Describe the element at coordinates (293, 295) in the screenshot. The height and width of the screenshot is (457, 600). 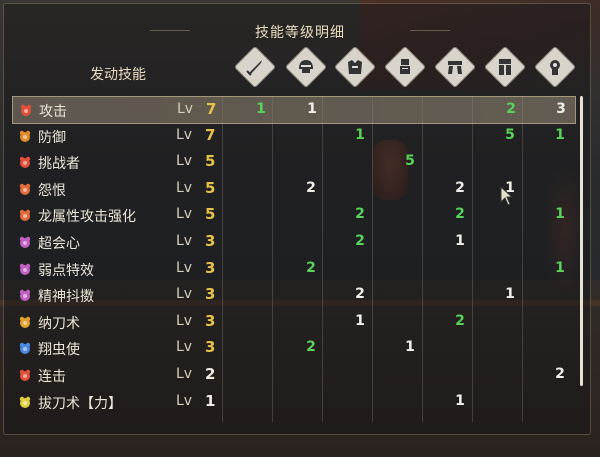
I see `skill-row: 精神抖擞 Lv 3 2 1` at that location.